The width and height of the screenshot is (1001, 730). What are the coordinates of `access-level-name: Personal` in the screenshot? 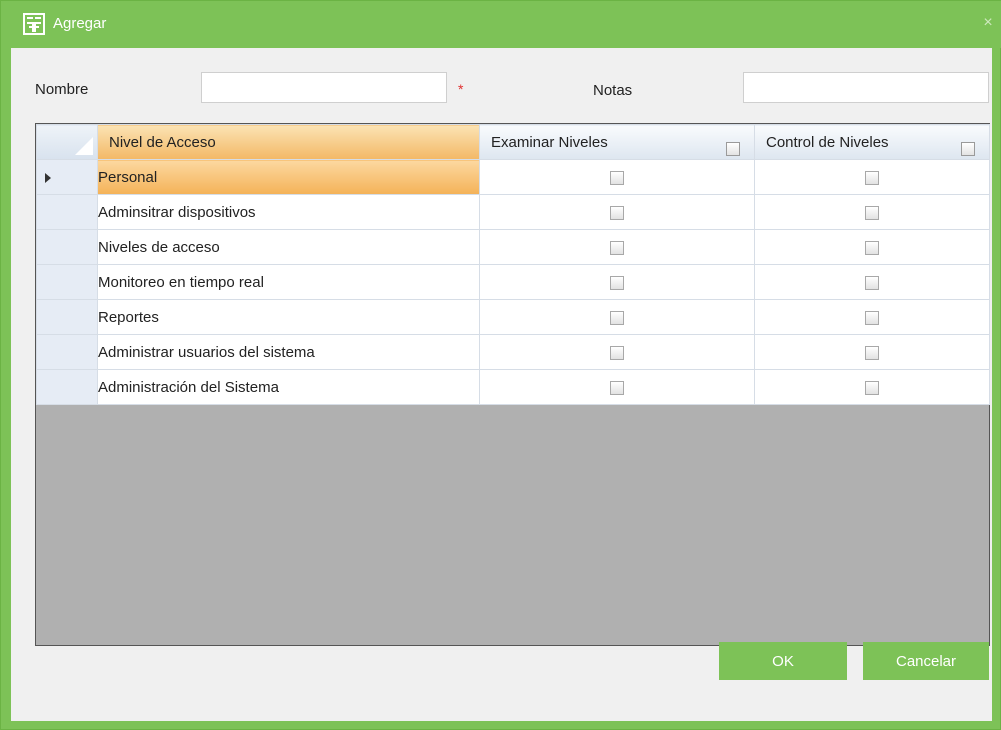 It's located at (288, 177).